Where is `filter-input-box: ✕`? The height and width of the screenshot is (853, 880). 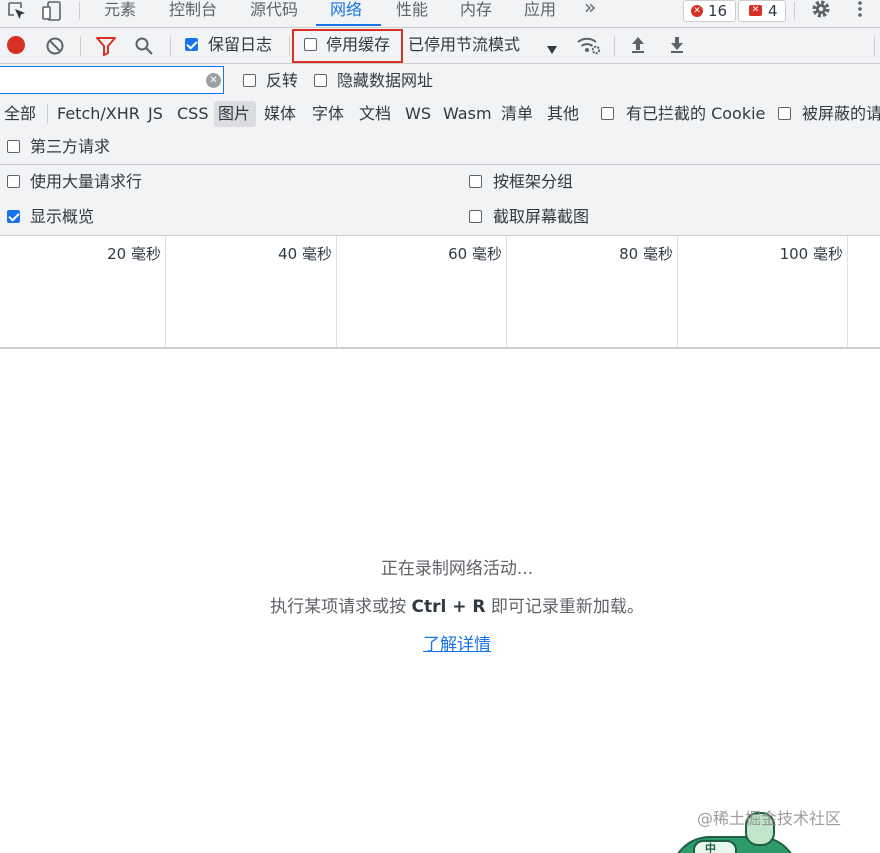
filter-input-box: ✕ is located at coordinates (112, 80).